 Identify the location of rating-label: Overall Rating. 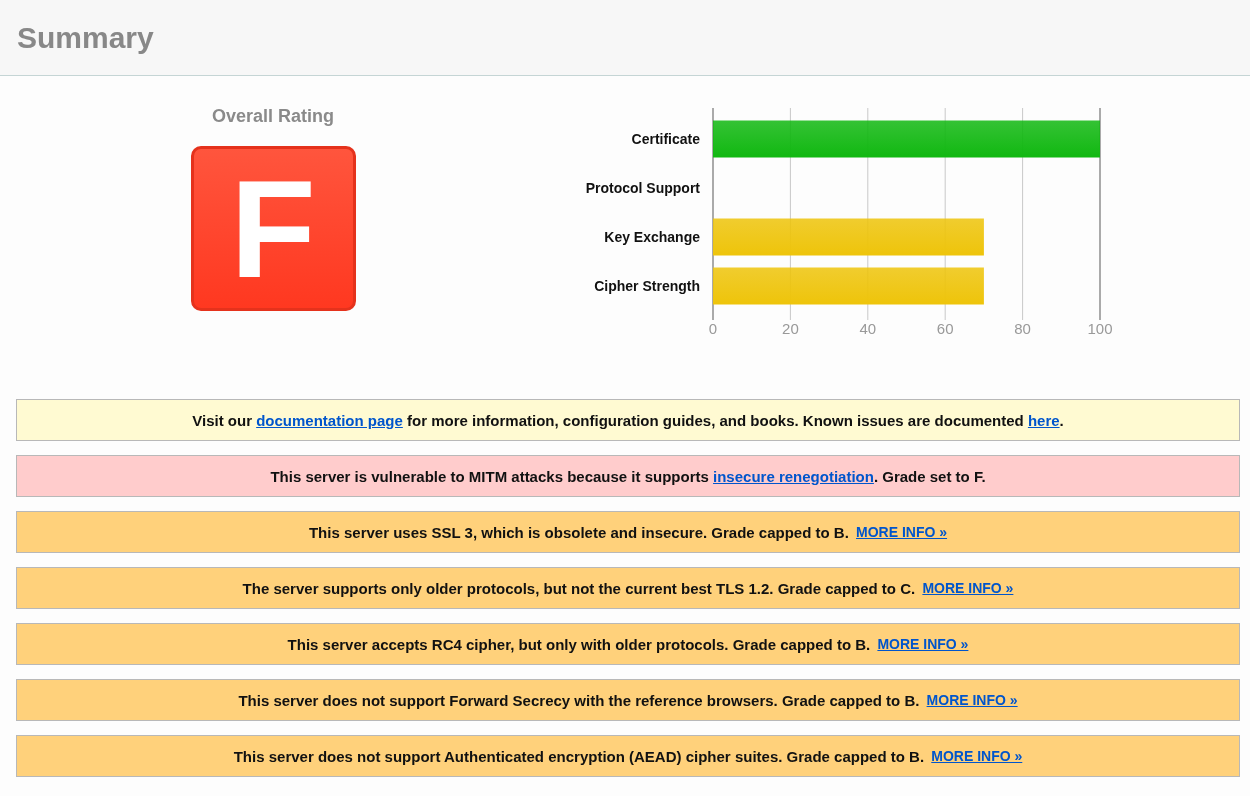
(272, 116).